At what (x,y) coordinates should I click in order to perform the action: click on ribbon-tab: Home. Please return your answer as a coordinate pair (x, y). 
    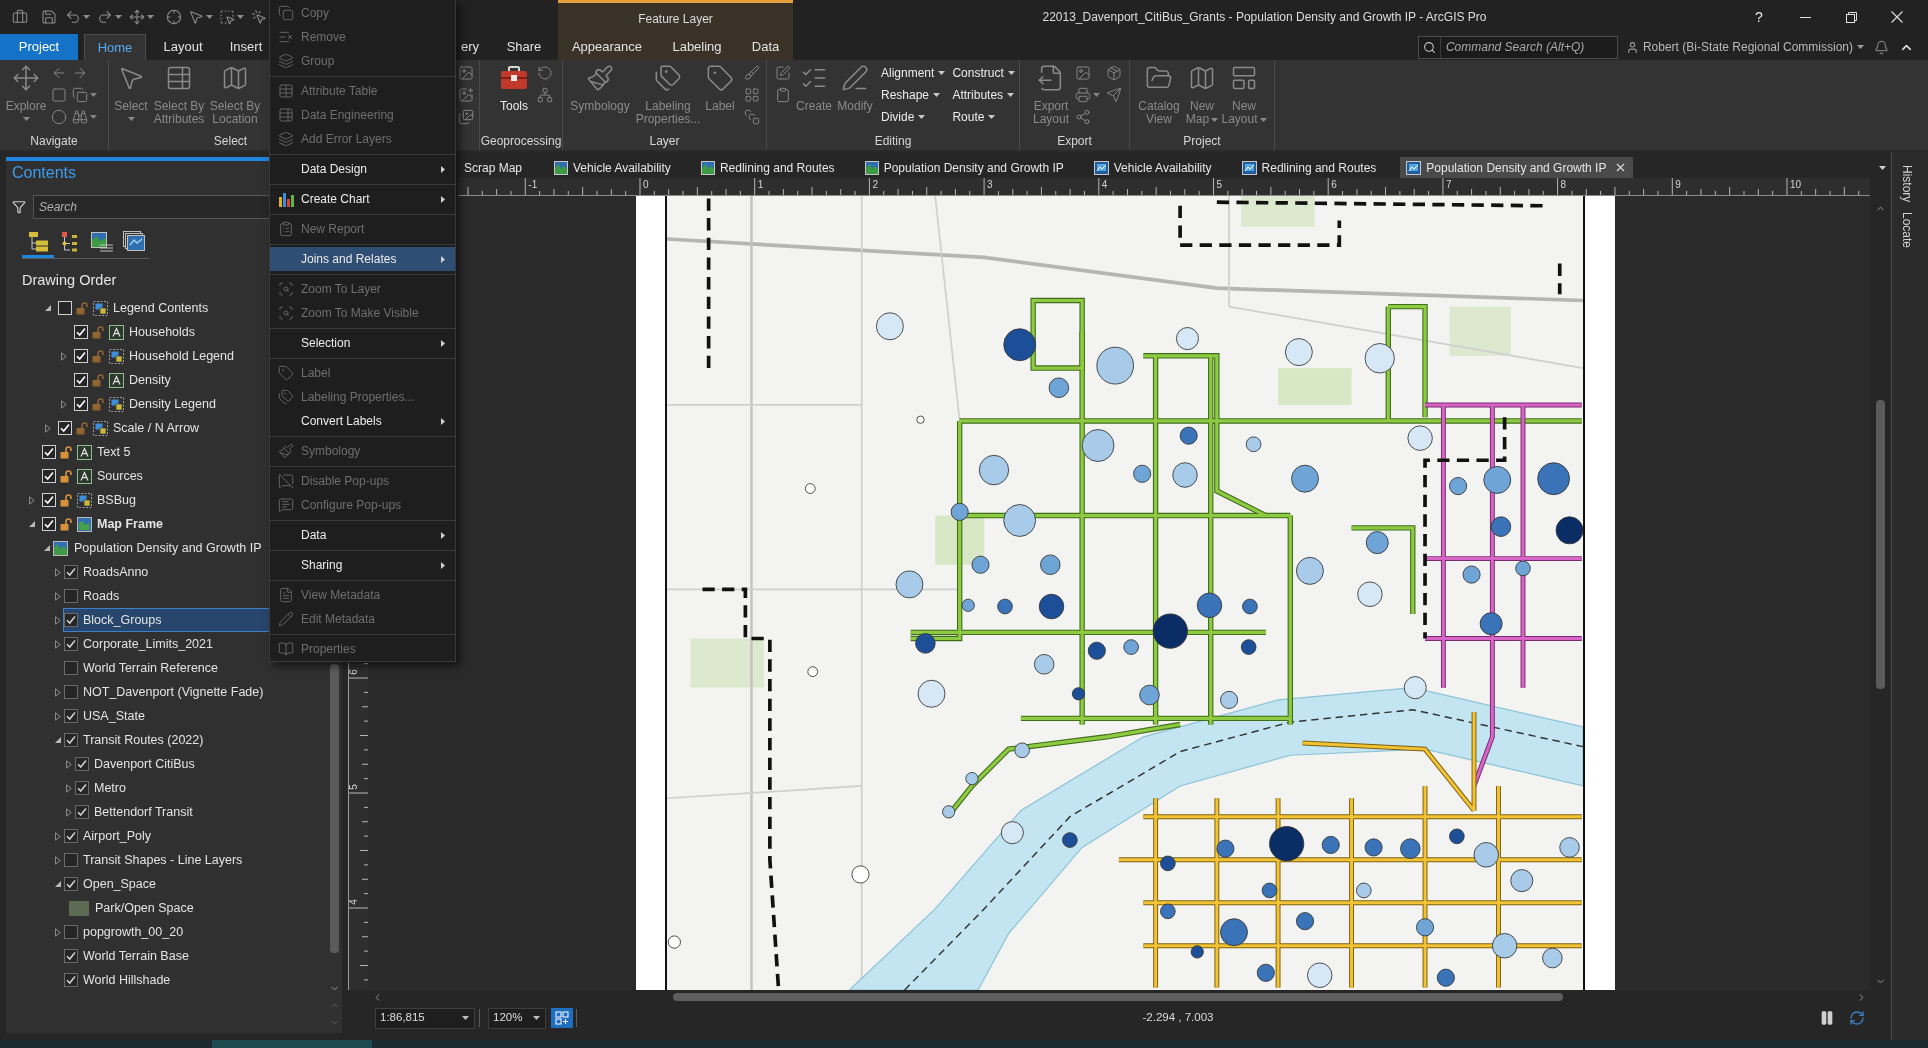
    Looking at the image, I should click on (115, 47).